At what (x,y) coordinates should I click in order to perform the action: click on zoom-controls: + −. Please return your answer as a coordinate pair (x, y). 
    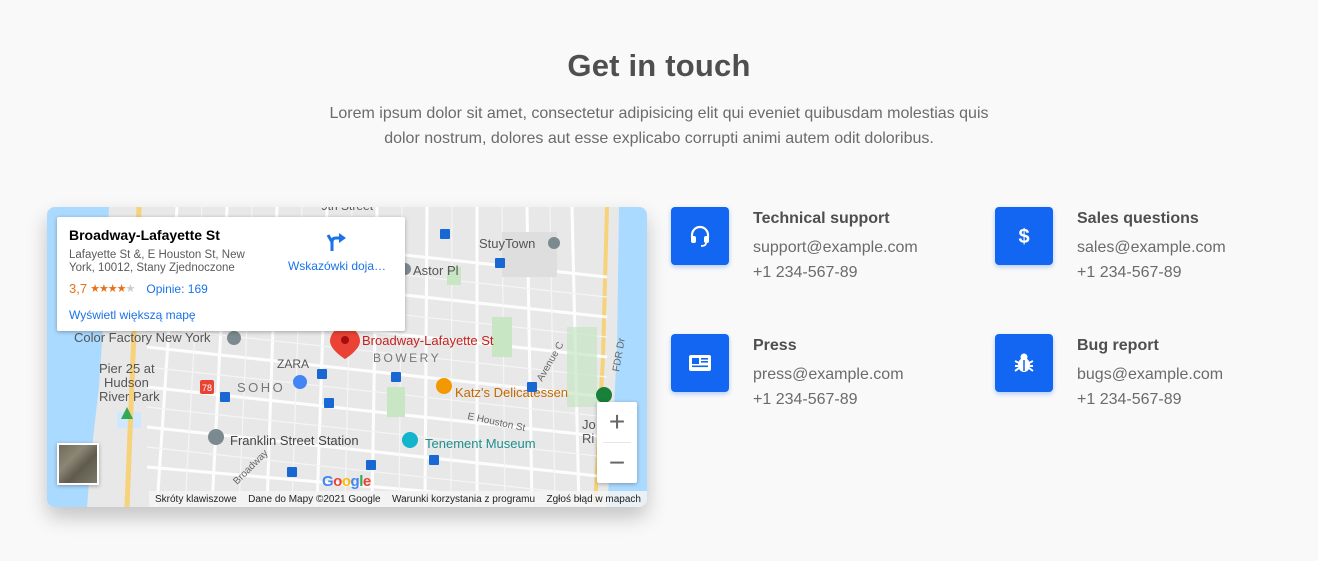
    Looking at the image, I should click on (617, 442).